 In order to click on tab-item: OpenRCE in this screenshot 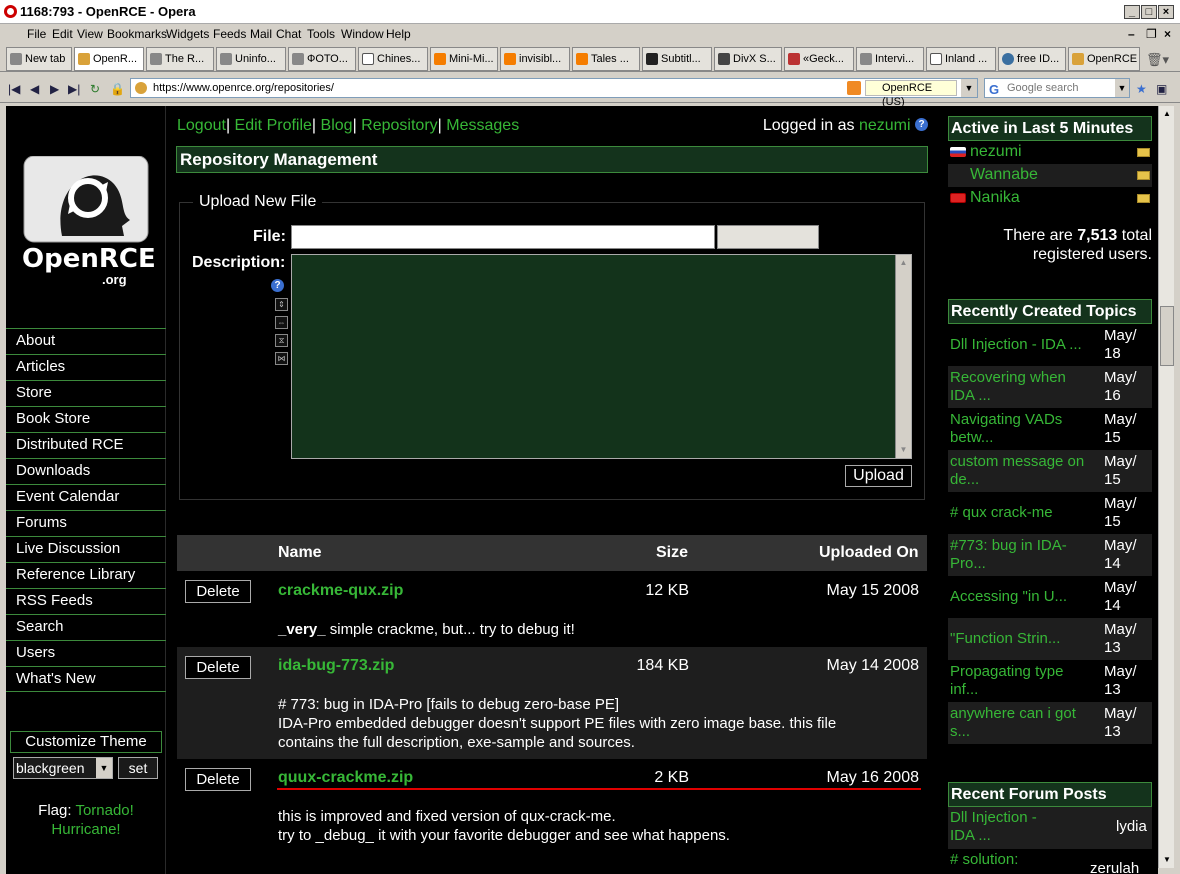, I will do `click(1104, 59)`.